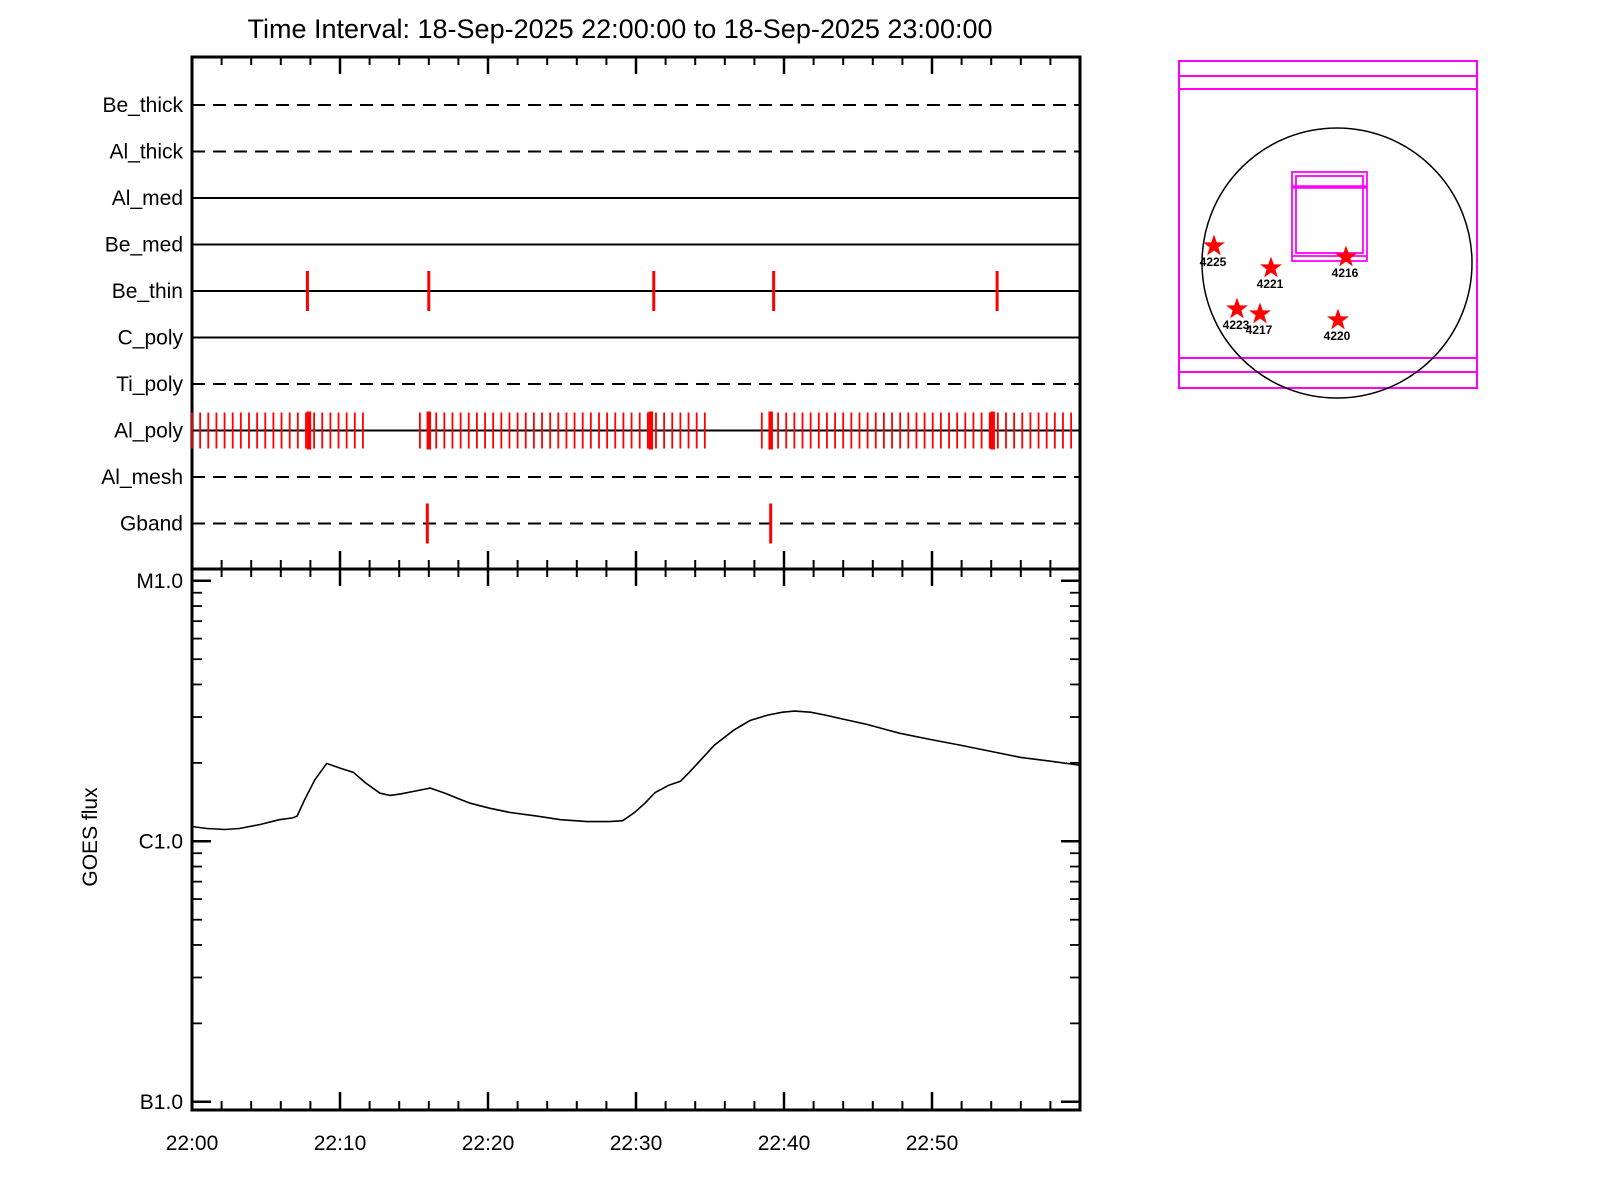  What do you see at coordinates (90, 837) in the screenshot?
I see `goes-ylabel: GOES flux` at bounding box center [90, 837].